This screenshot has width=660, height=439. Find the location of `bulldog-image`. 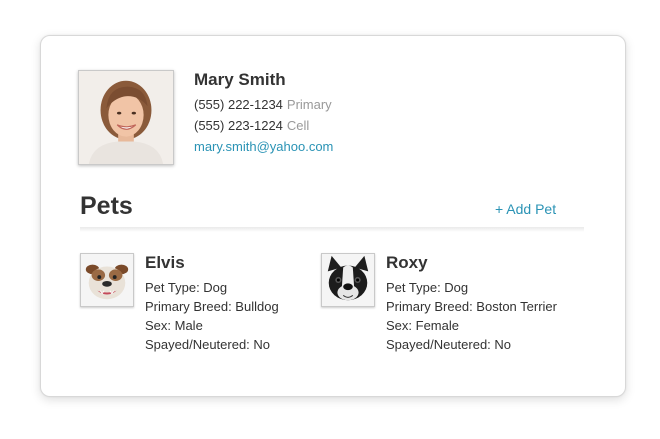

bulldog-image is located at coordinates (107, 280).